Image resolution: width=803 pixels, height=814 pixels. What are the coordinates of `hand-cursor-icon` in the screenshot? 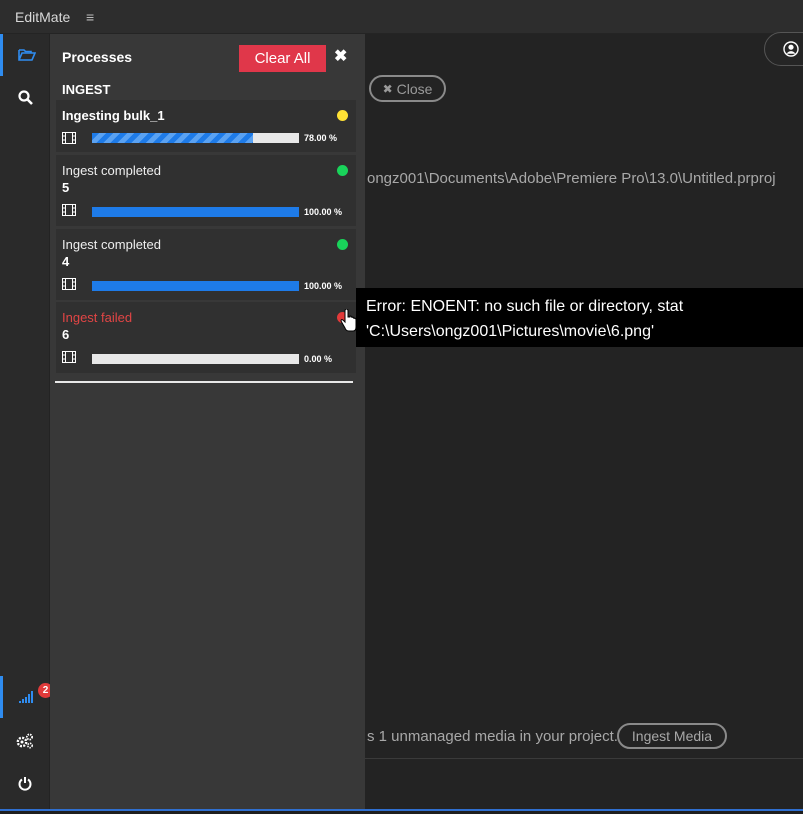 It's located at (348, 320).